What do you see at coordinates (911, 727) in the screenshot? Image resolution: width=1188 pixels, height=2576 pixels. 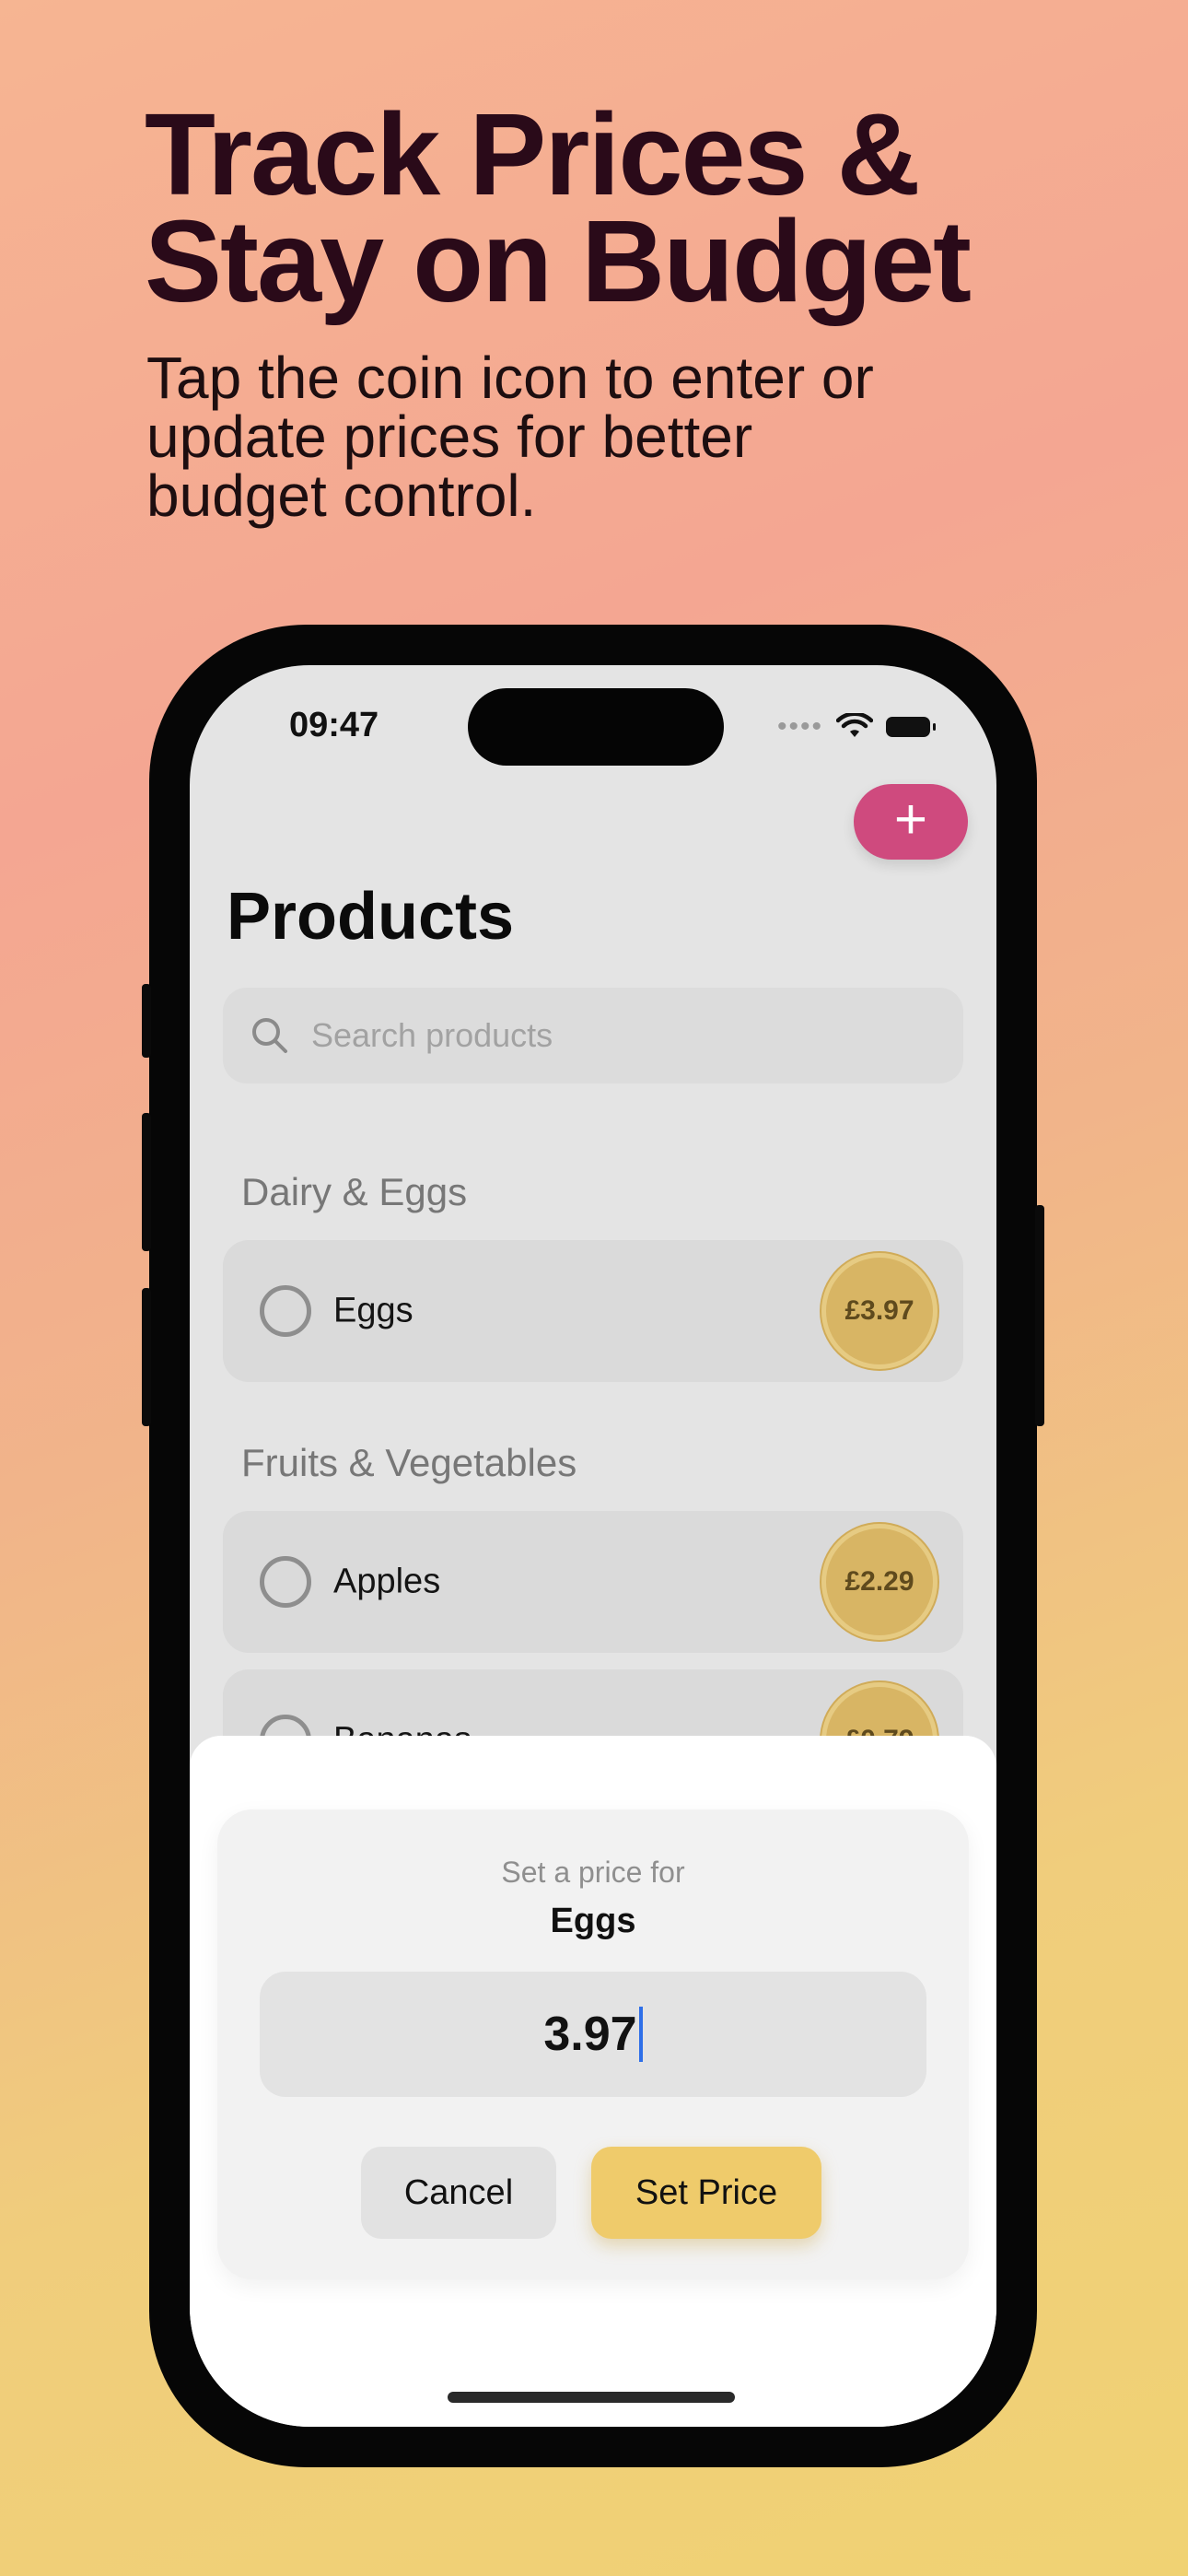 I see `battery-icon` at bounding box center [911, 727].